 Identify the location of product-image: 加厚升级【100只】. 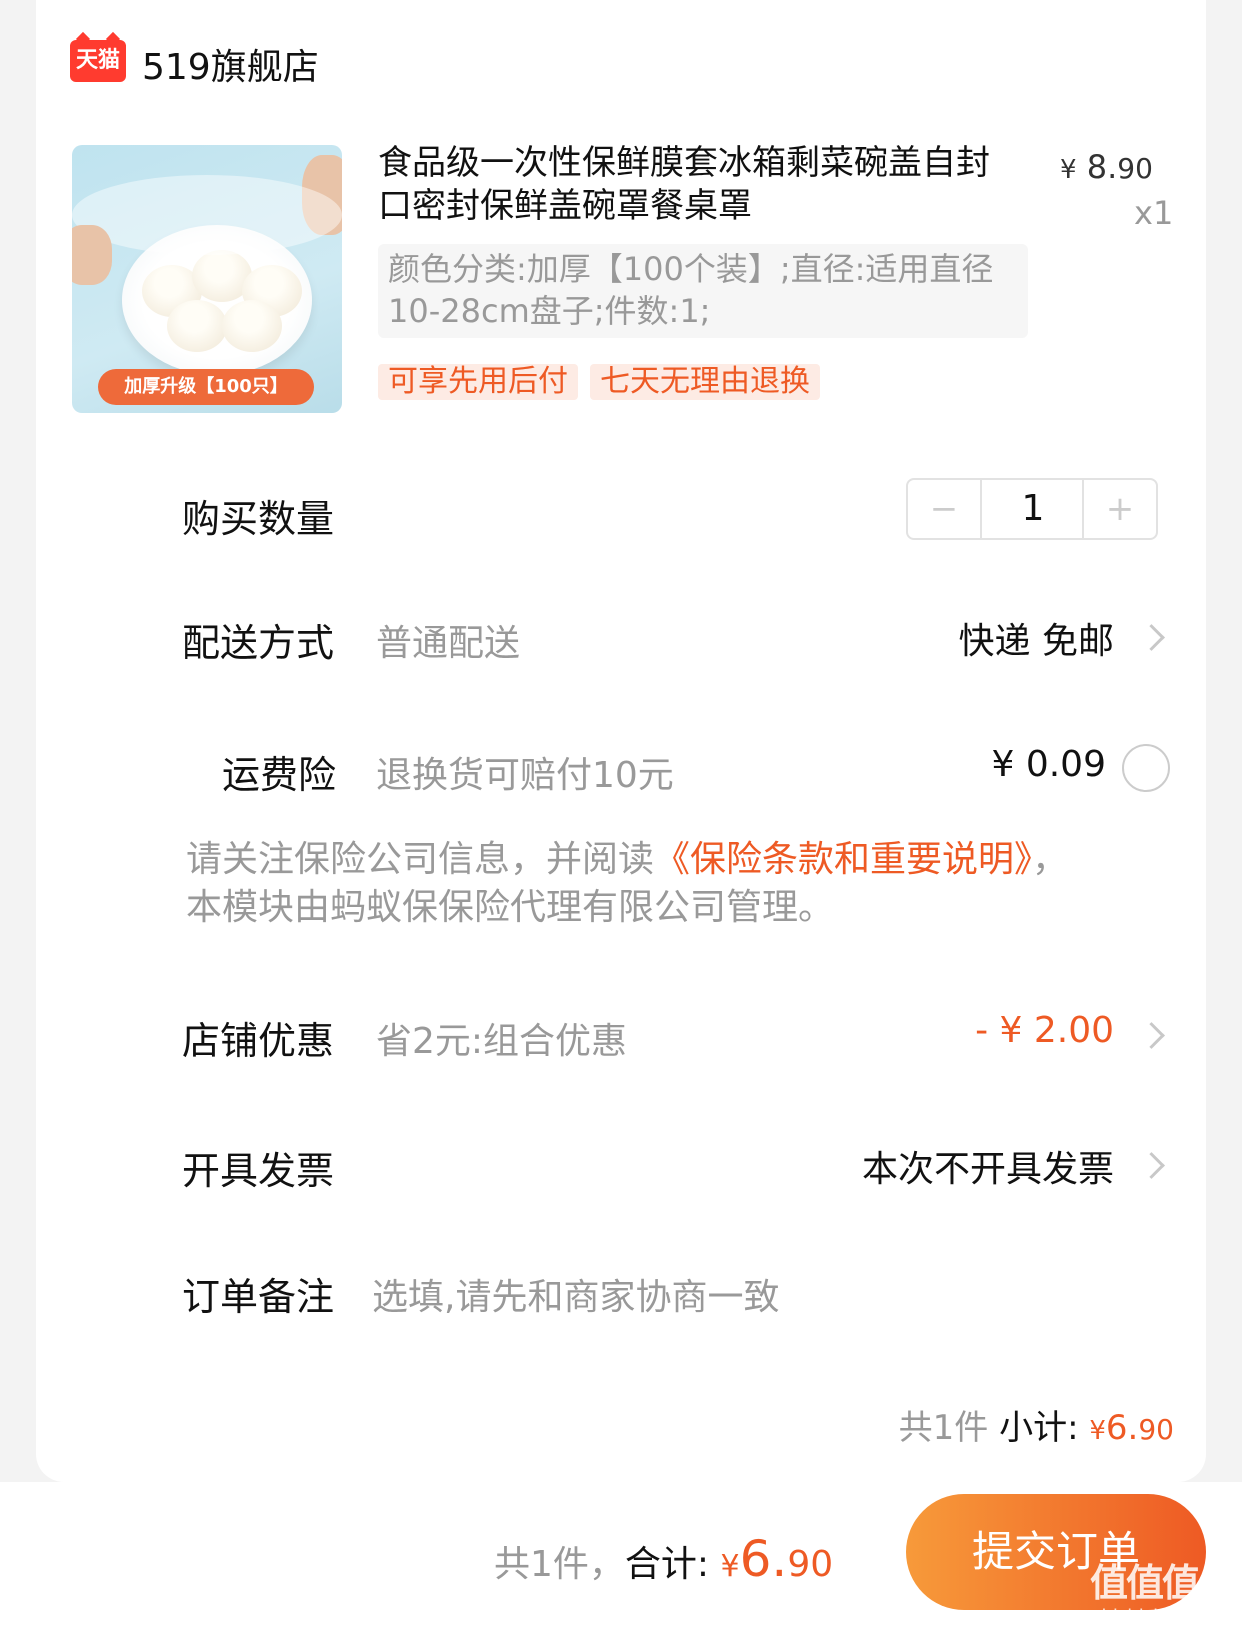
(207, 279).